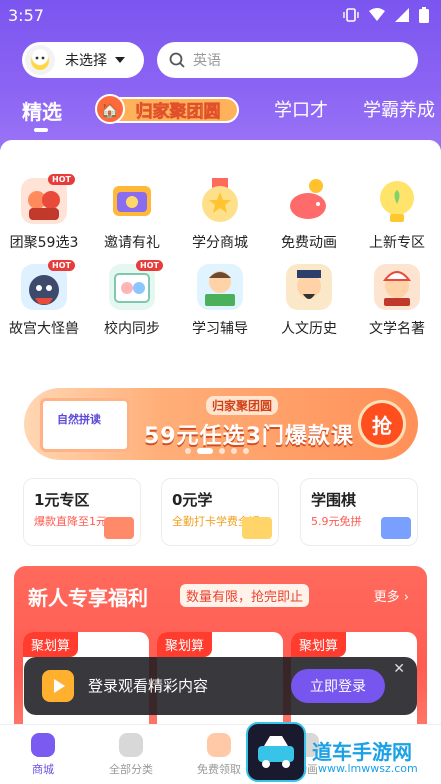 Image resolution: width=441 pixels, height=784 pixels. Describe the element at coordinates (368, 768) in the screenshot. I see `watermark-url: www.lmwwsz.com` at that location.